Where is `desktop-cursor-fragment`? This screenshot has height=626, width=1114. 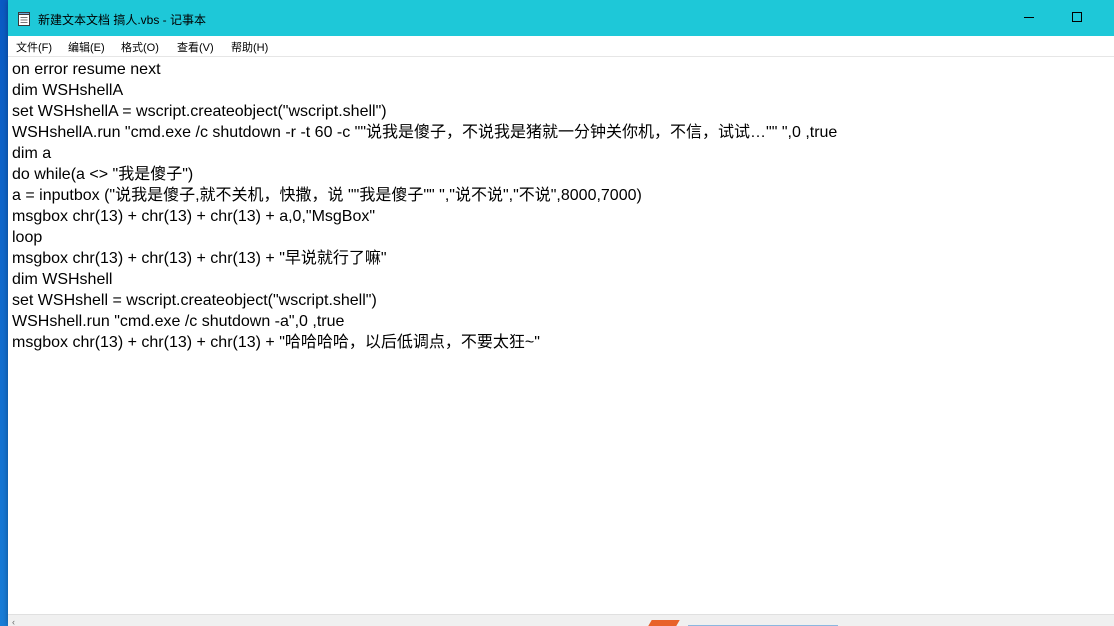
desktop-cursor-fragment is located at coordinates (664, 623).